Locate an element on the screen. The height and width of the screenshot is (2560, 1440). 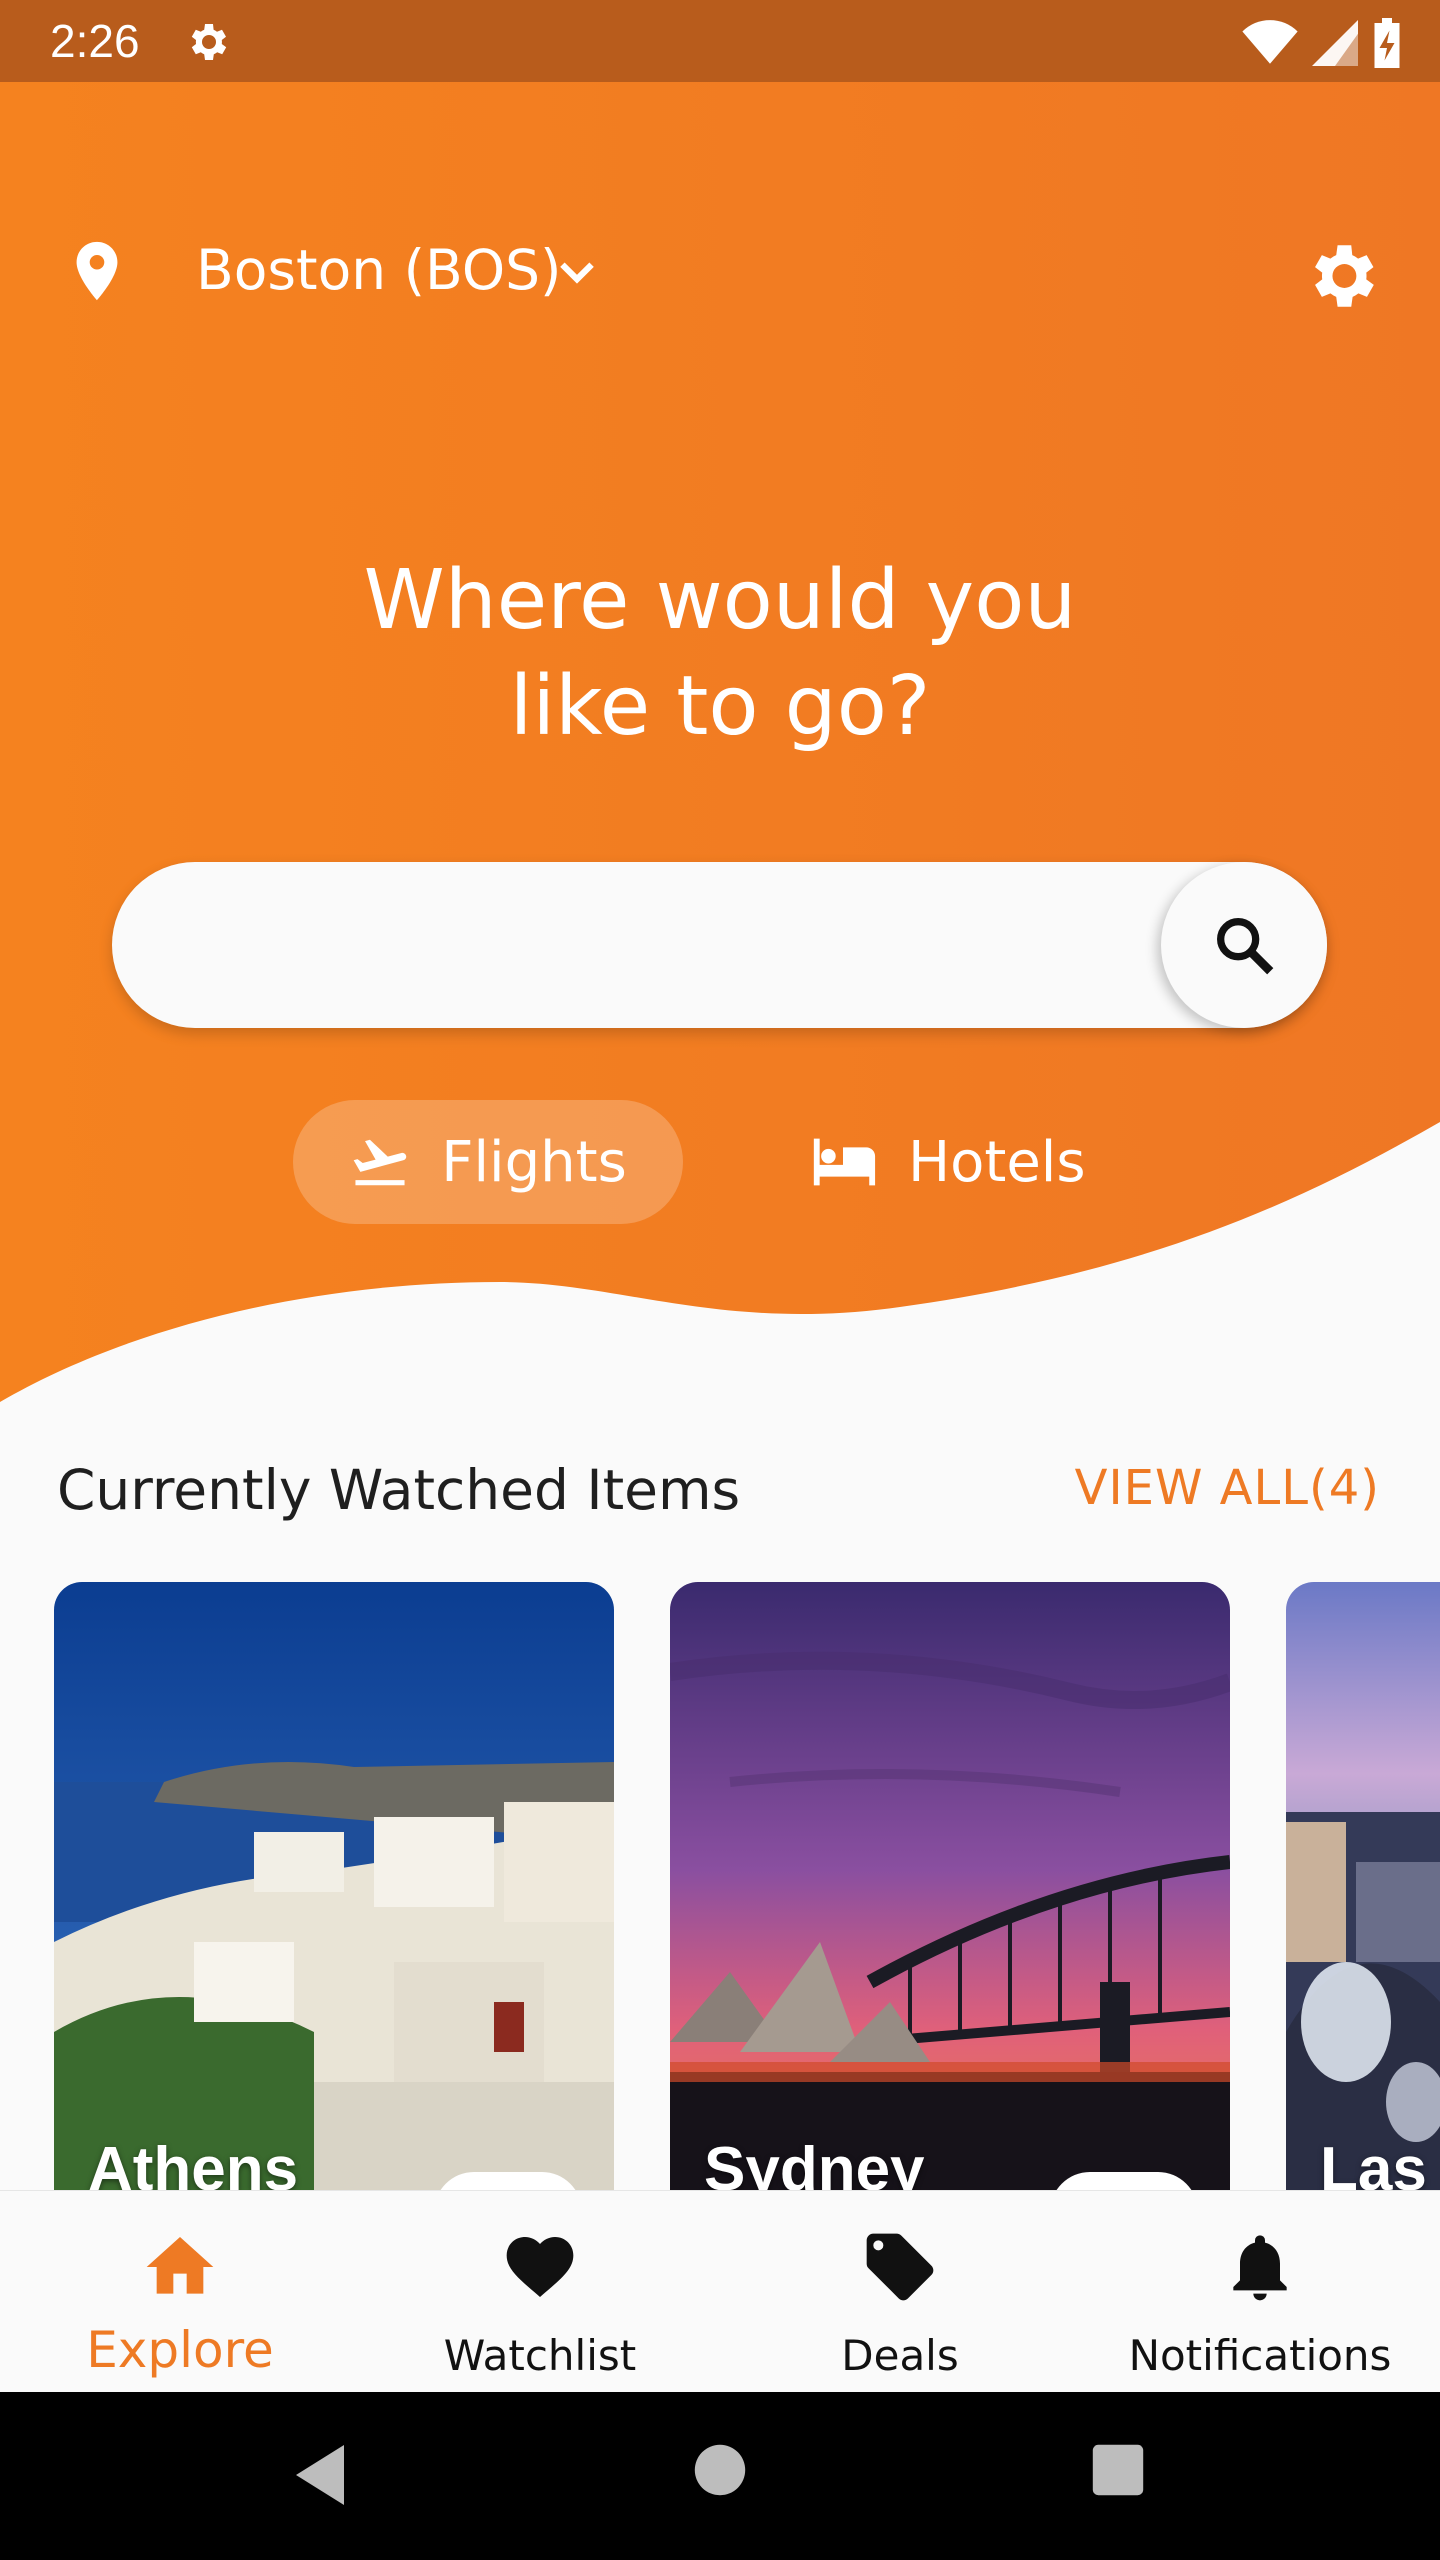
tab-hotels-label: Hotels is located at coordinates (997, 1162).